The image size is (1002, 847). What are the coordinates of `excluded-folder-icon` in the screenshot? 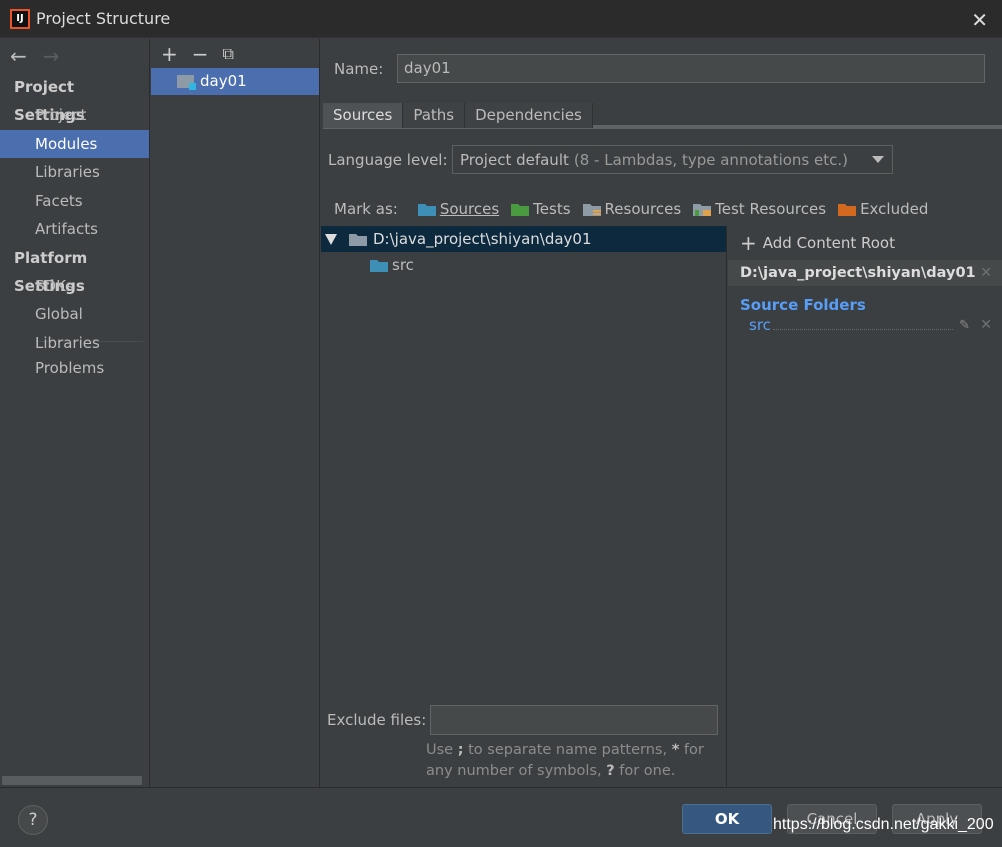 It's located at (847, 209).